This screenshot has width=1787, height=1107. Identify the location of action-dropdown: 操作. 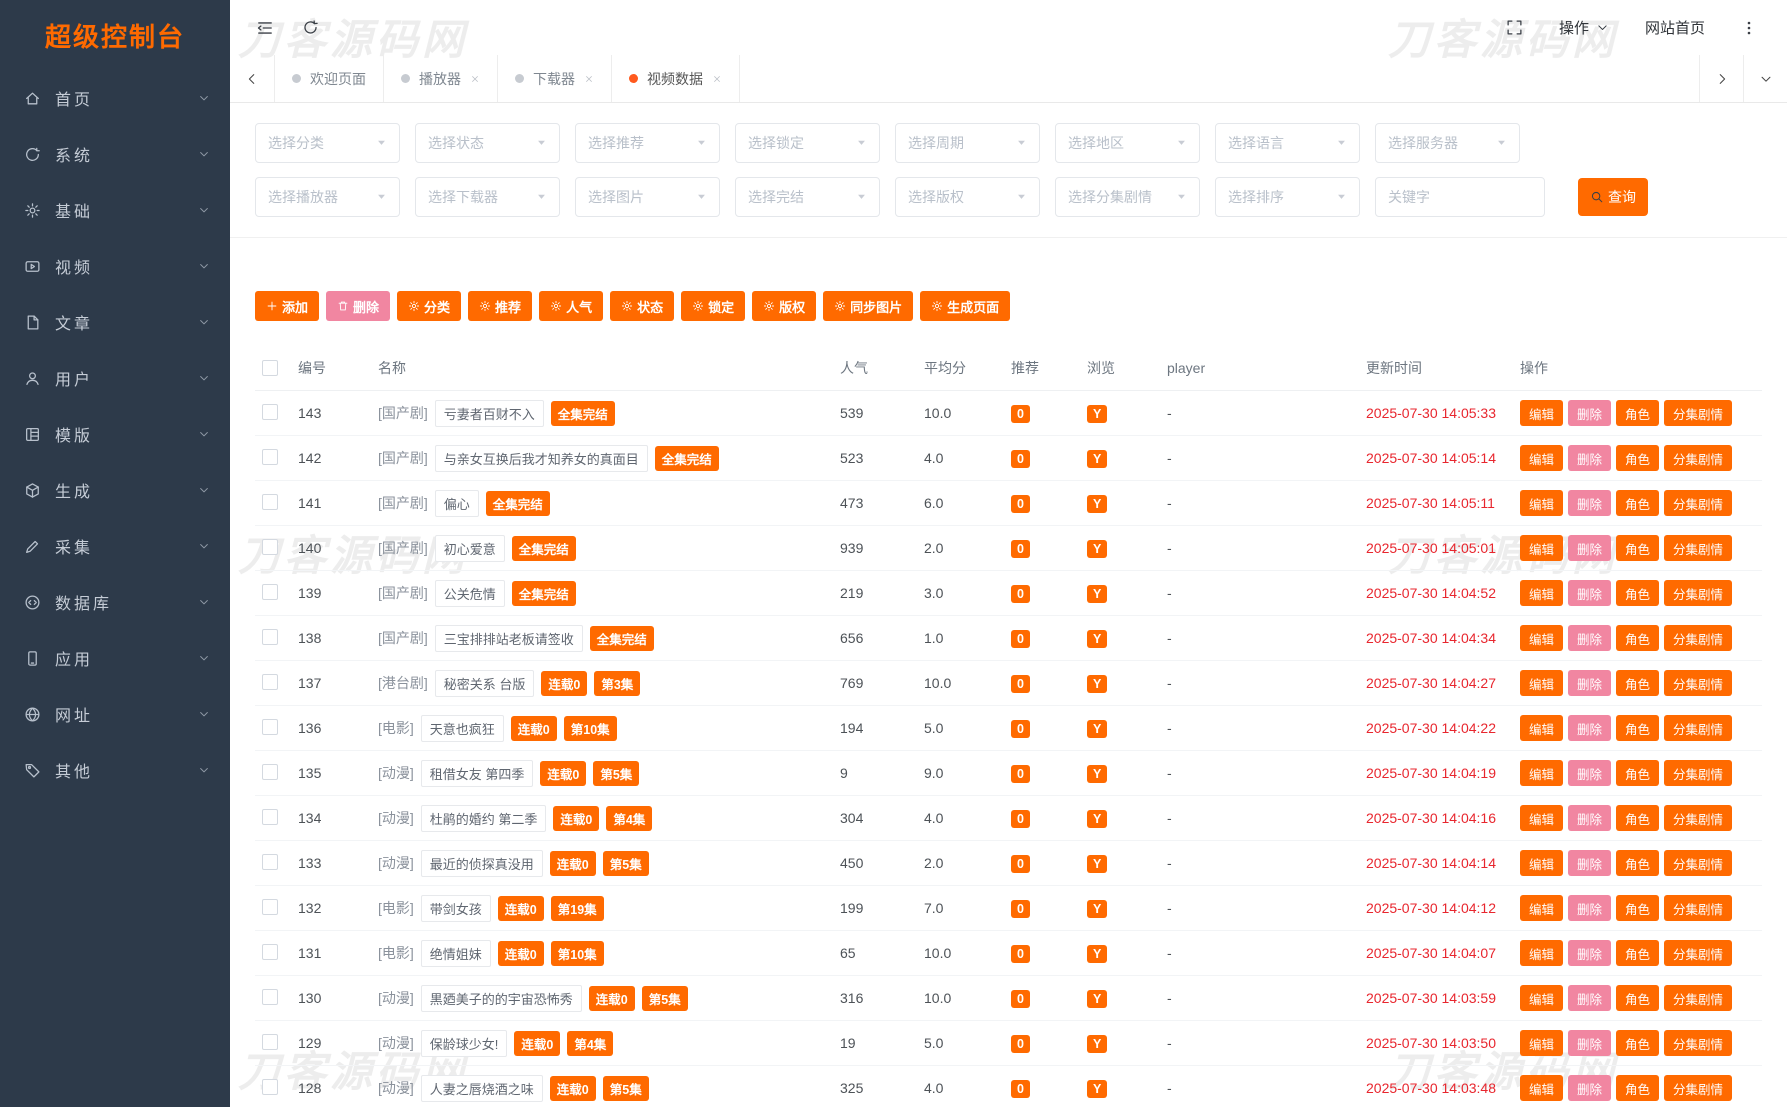
(1584, 27).